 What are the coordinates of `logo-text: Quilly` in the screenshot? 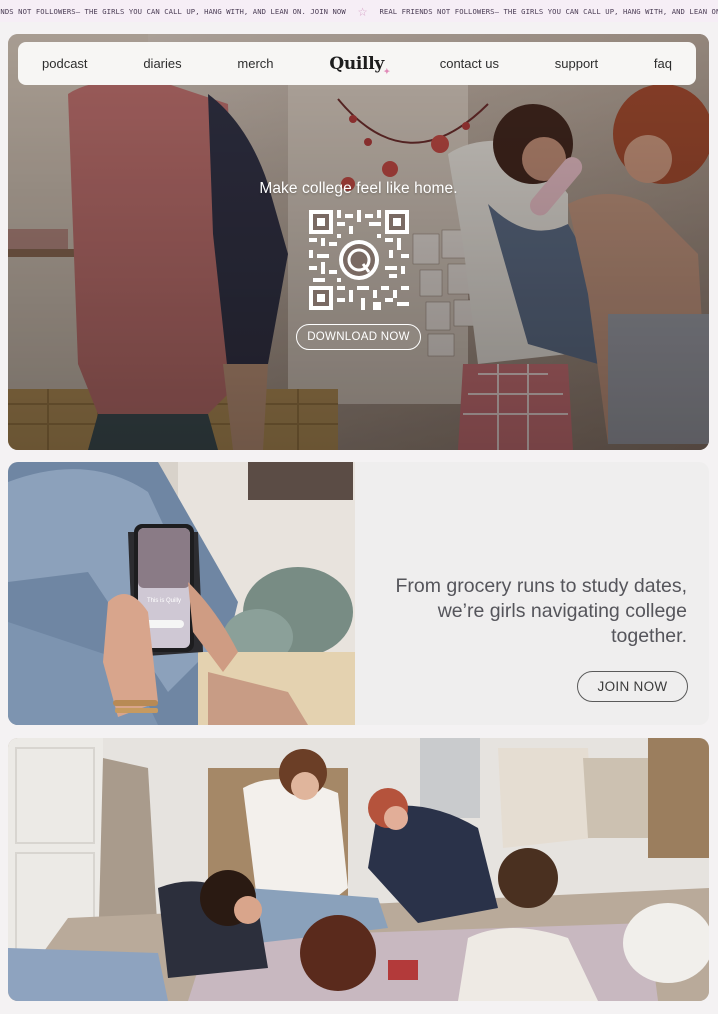 It's located at (356, 63).